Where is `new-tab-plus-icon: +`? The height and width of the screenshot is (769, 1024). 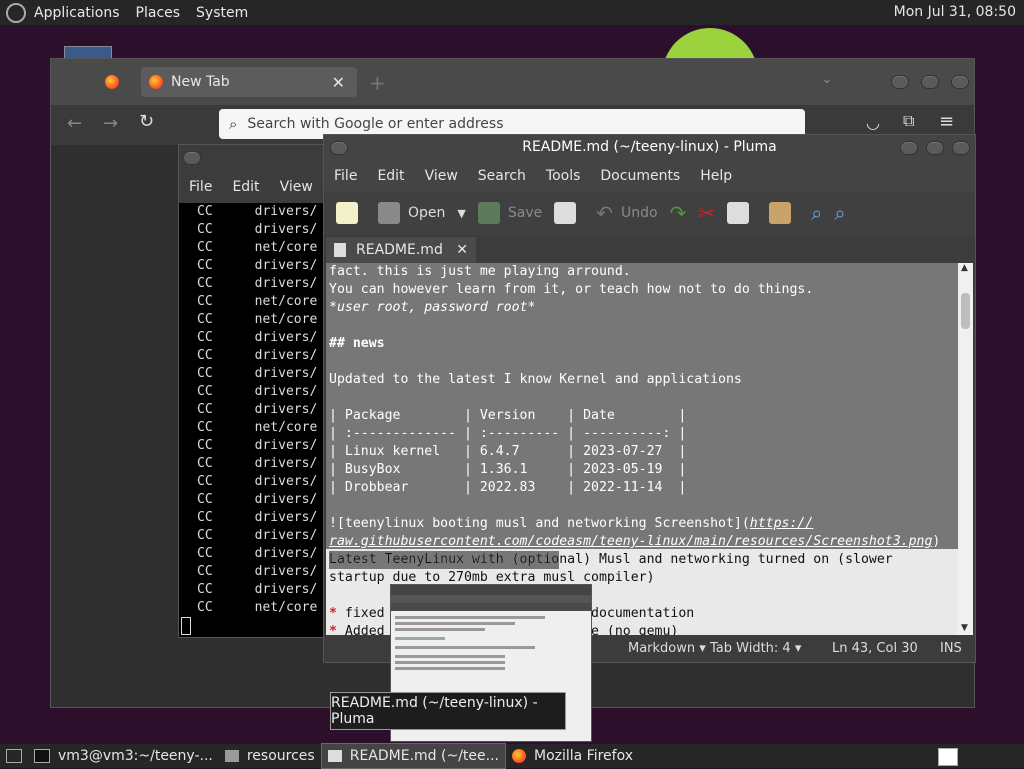
new-tab-plus-icon: + is located at coordinates (377, 83).